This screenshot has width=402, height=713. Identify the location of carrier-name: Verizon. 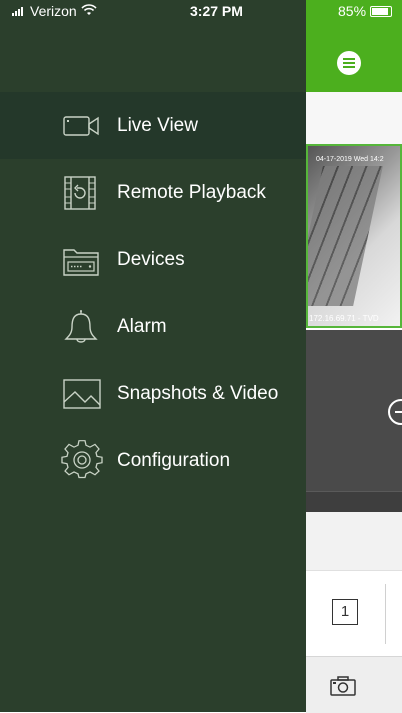
(53, 11).